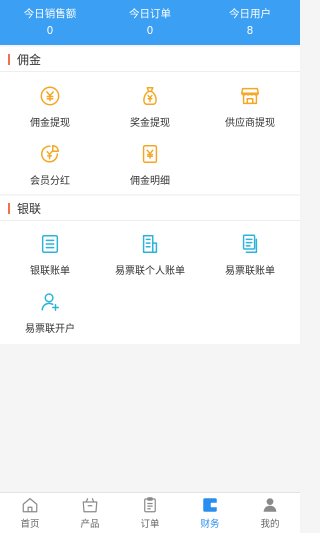 The width and height of the screenshot is (320, 533). I want to click on grid-item-label: 佣金提现, so click(50, 123).